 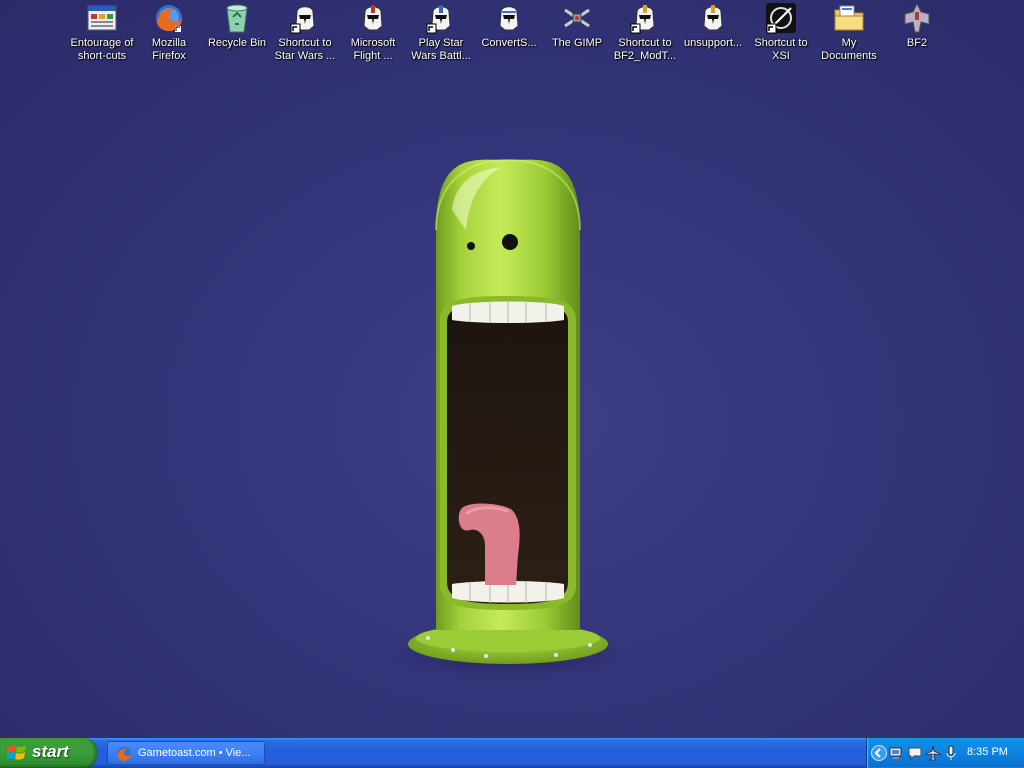 What do you see at coordinates (849, 18) in the screenshot?
I see `folder-icon` at bounding box center [849, 18].